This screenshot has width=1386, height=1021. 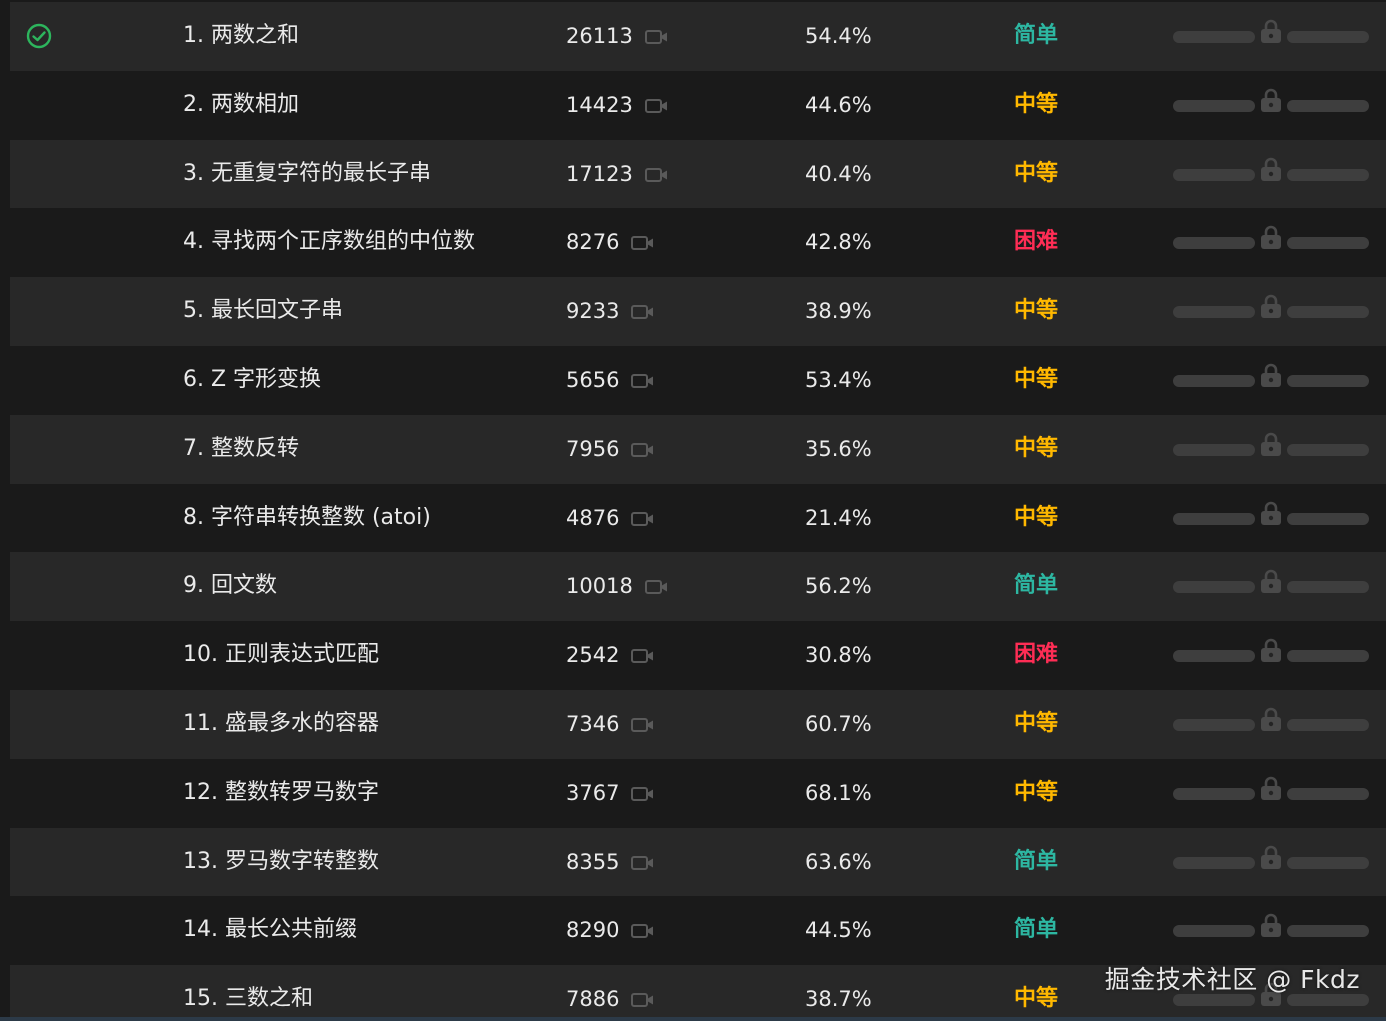 I want to click on solution-count: 8276, so click(x=592, y=242).